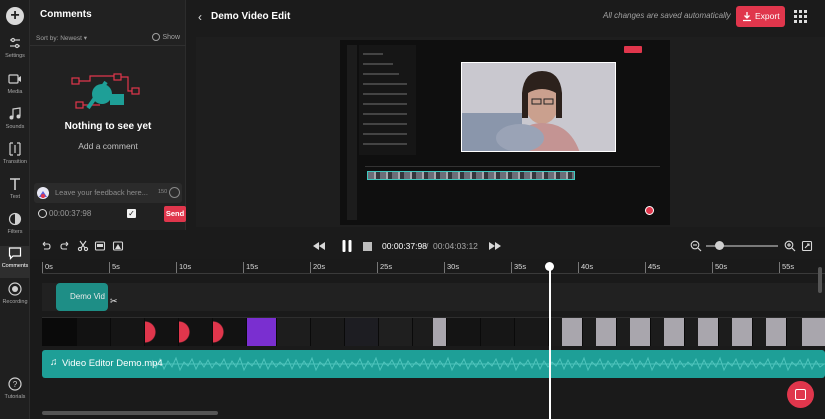 The width and height of the screenshot is (825, 419). I want to click on apps-grid-icon, so click(800, 16).